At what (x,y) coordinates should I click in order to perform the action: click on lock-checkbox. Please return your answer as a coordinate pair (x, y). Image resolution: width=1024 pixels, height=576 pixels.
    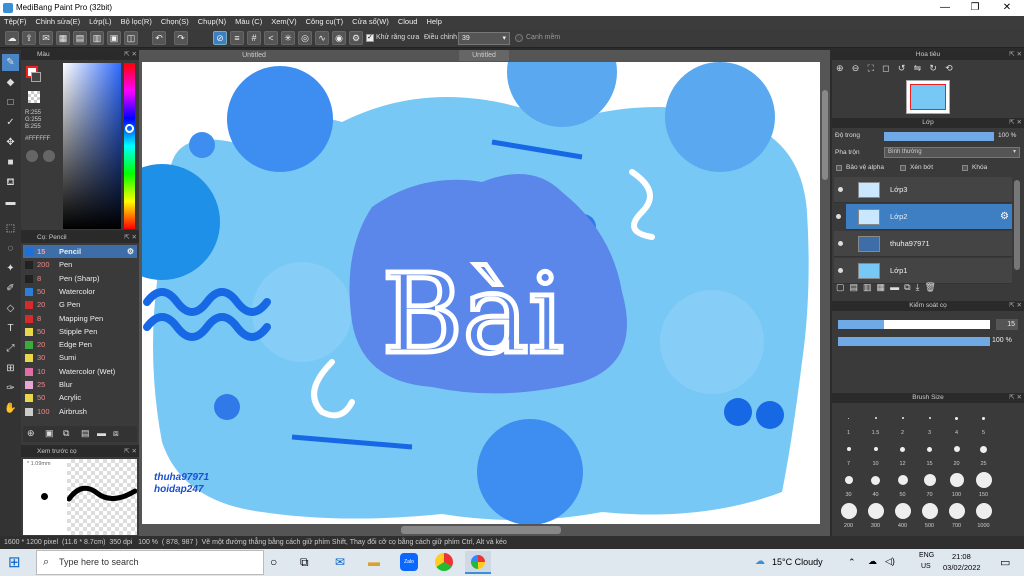
    Looking at the image, I should click on (965, 168).